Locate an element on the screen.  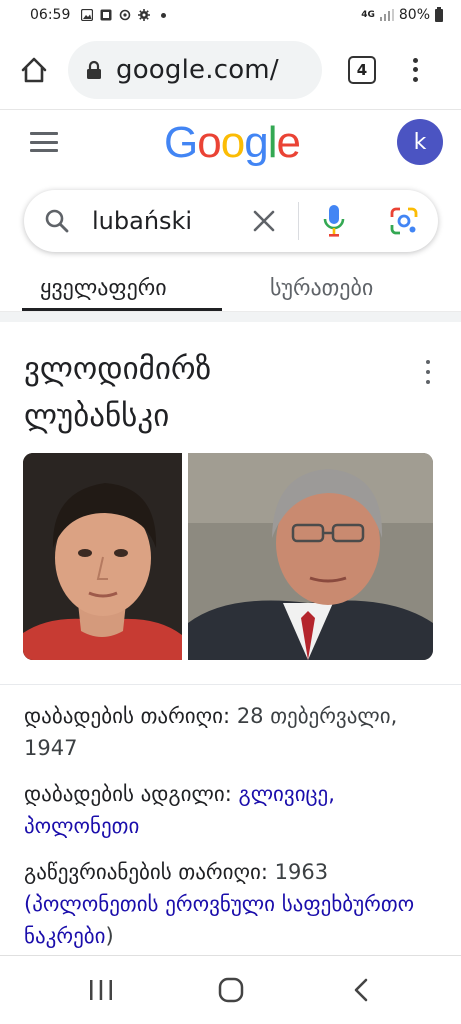
section-separator is located at coordinates (230, 317).